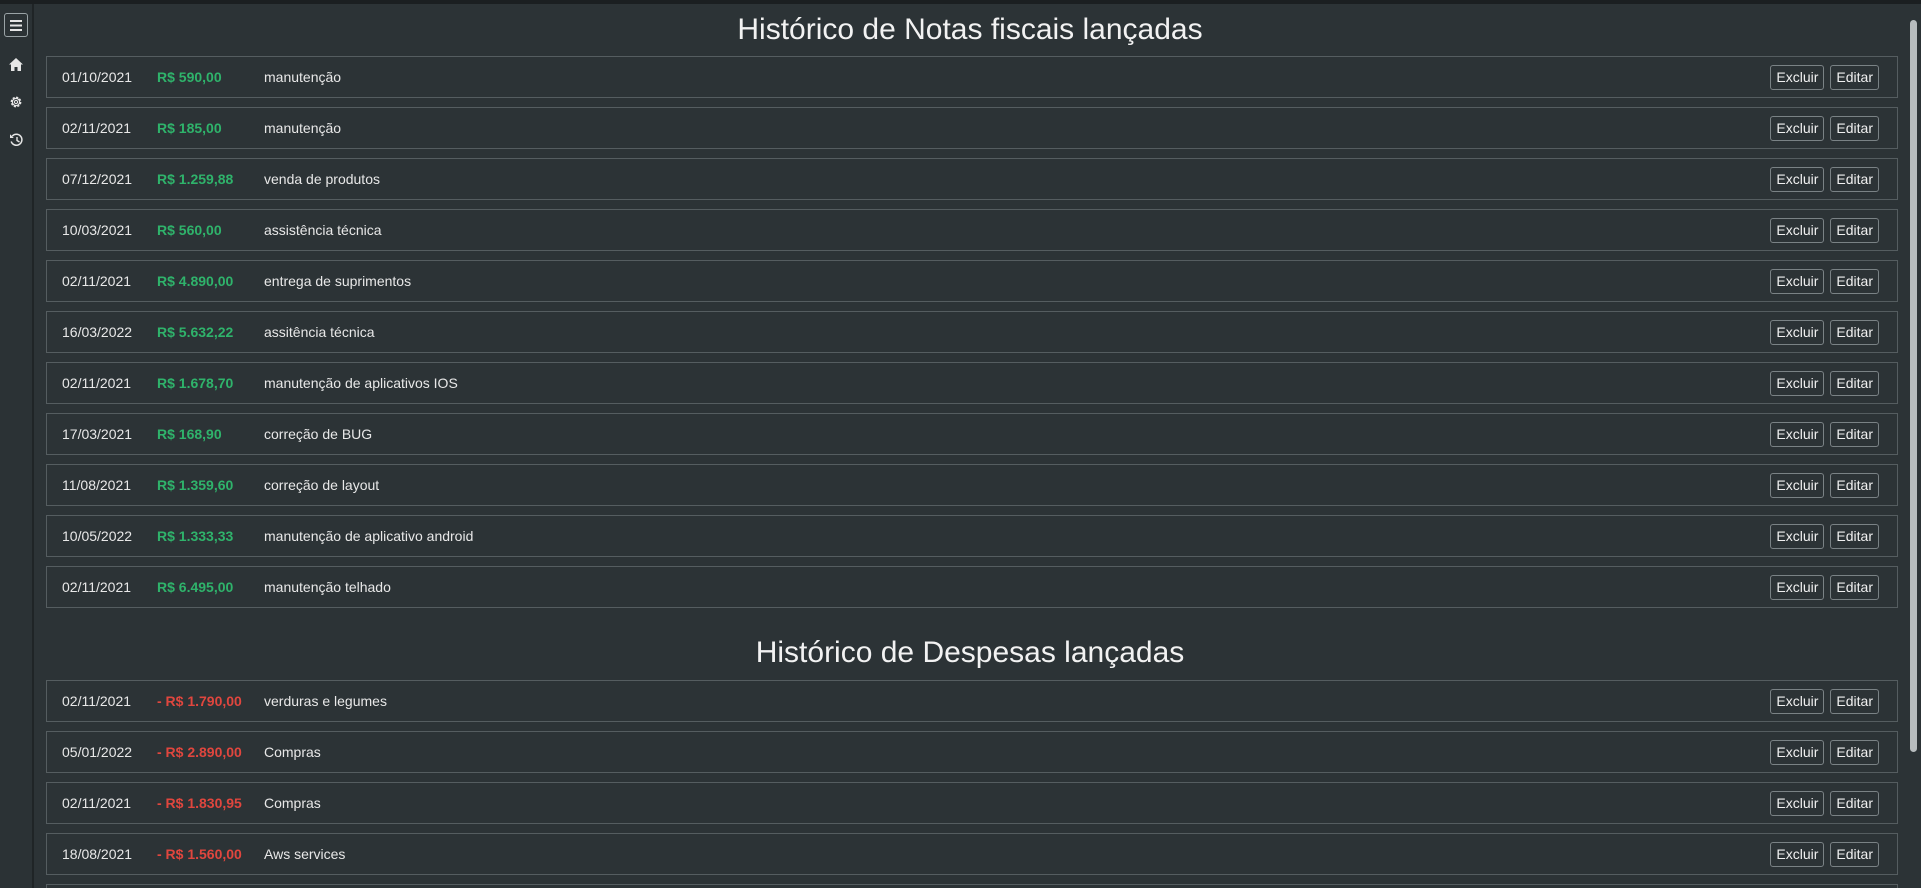  Describe the element at coordinates (97, 434) in the screenshot. I see `entry-date: 17/03/2021` at that location.